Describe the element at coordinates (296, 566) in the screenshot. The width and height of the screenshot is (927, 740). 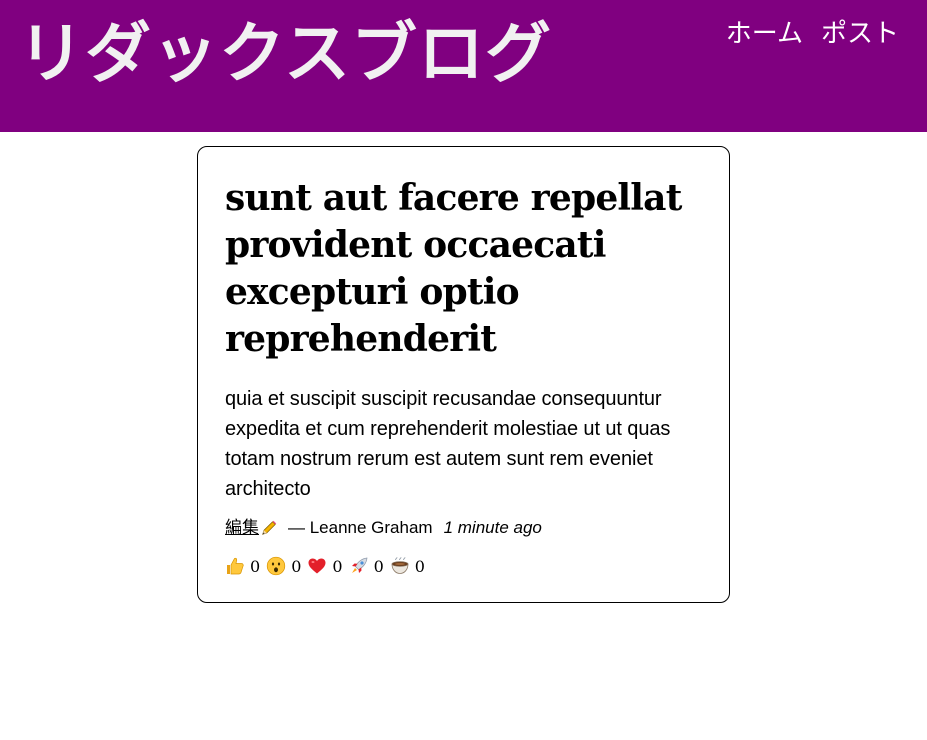
I see `reaction-count-surprised: 0` at that location.